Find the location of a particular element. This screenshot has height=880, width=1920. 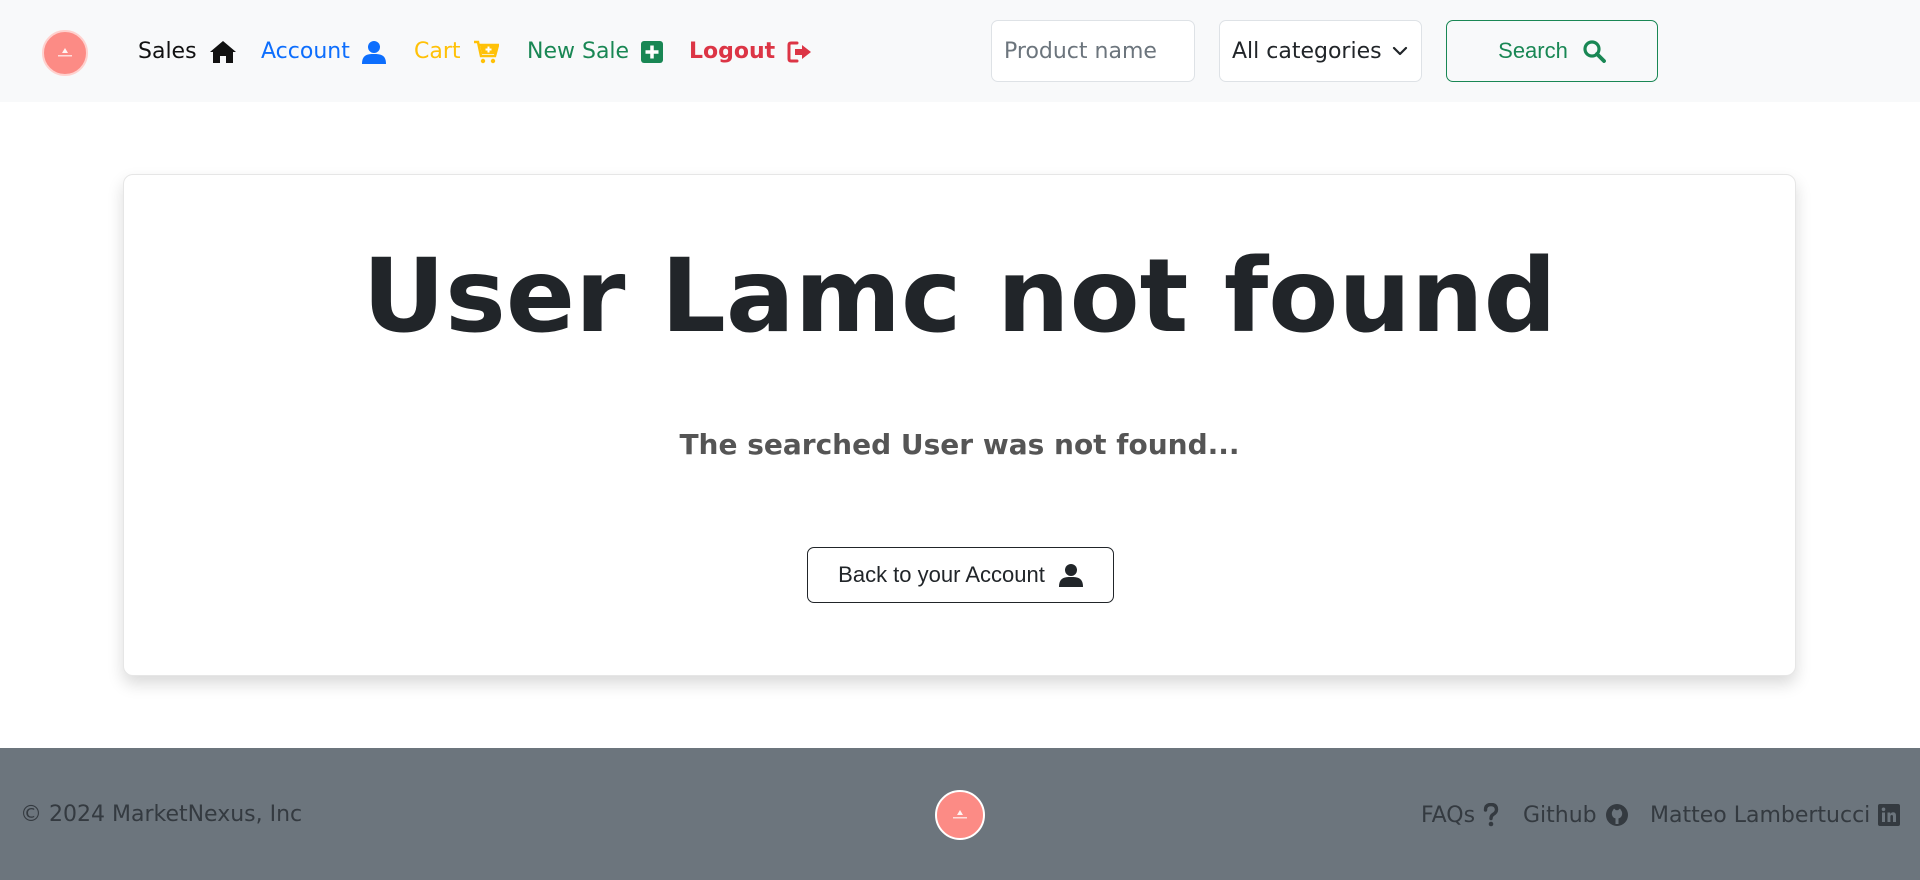

footer-brand-logo is located at coordinates (960, 815).